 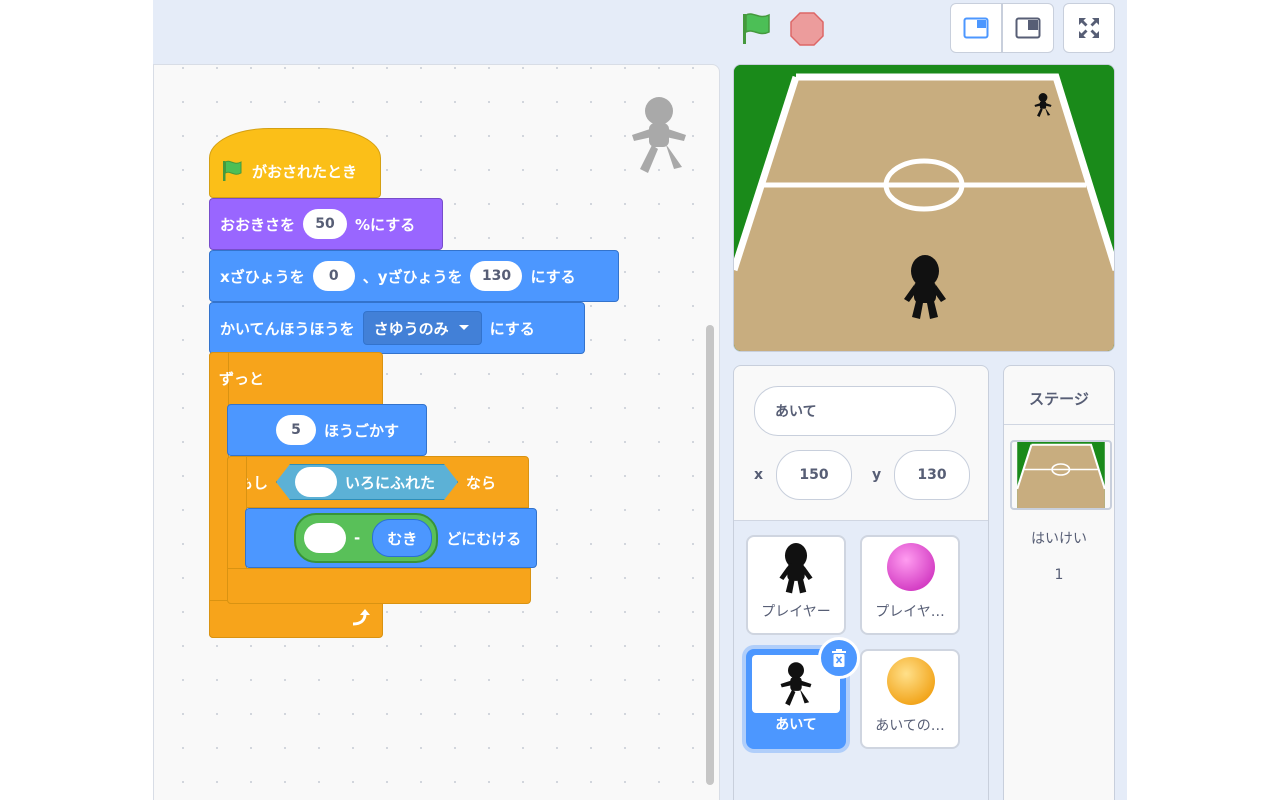 What do you see at coordinates (924, 208) in the screenshot?
I see `stage` at bounding box center [924, 208].